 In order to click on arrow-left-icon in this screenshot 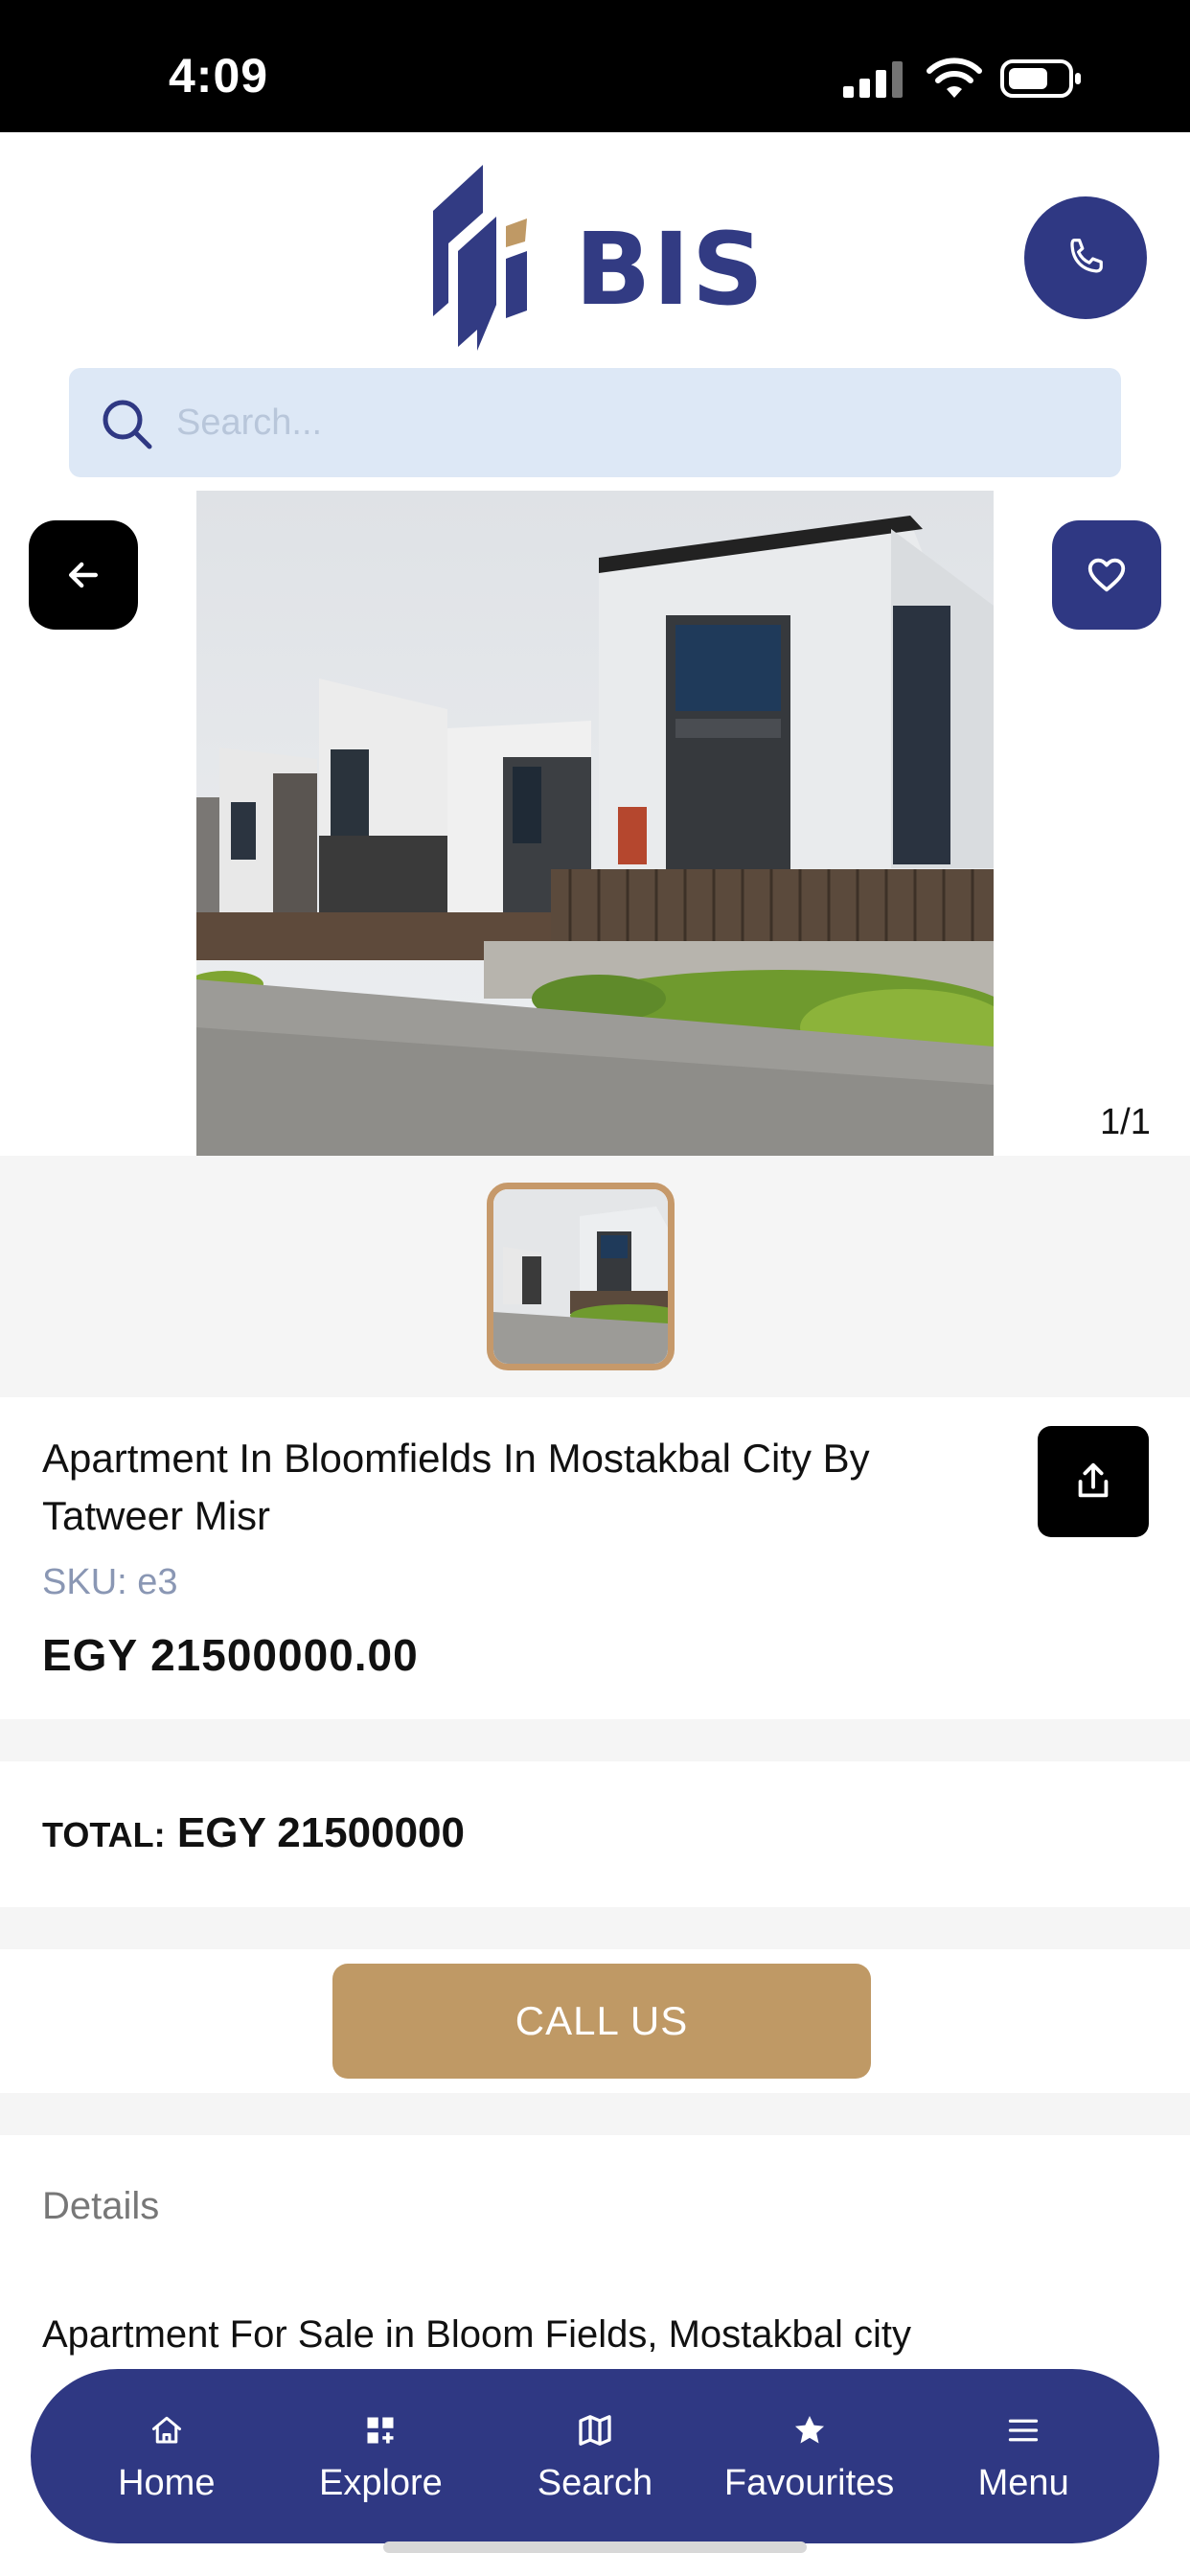, I will do `click(84, 575)`.